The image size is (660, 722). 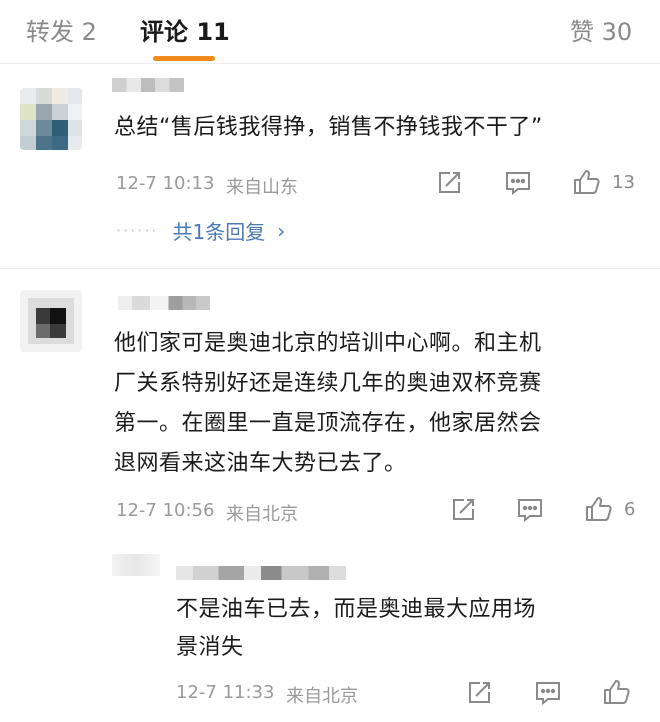 I want to click on like-count: 13, so click(x=623, y=182).